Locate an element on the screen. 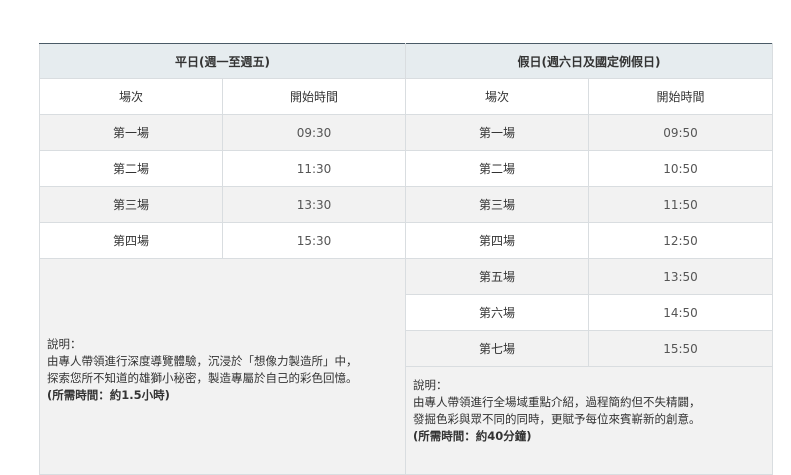 The width and height of the screenshot is (791, 475). holiday-start-col: 開始時間 is located at coordinates (681, 96).